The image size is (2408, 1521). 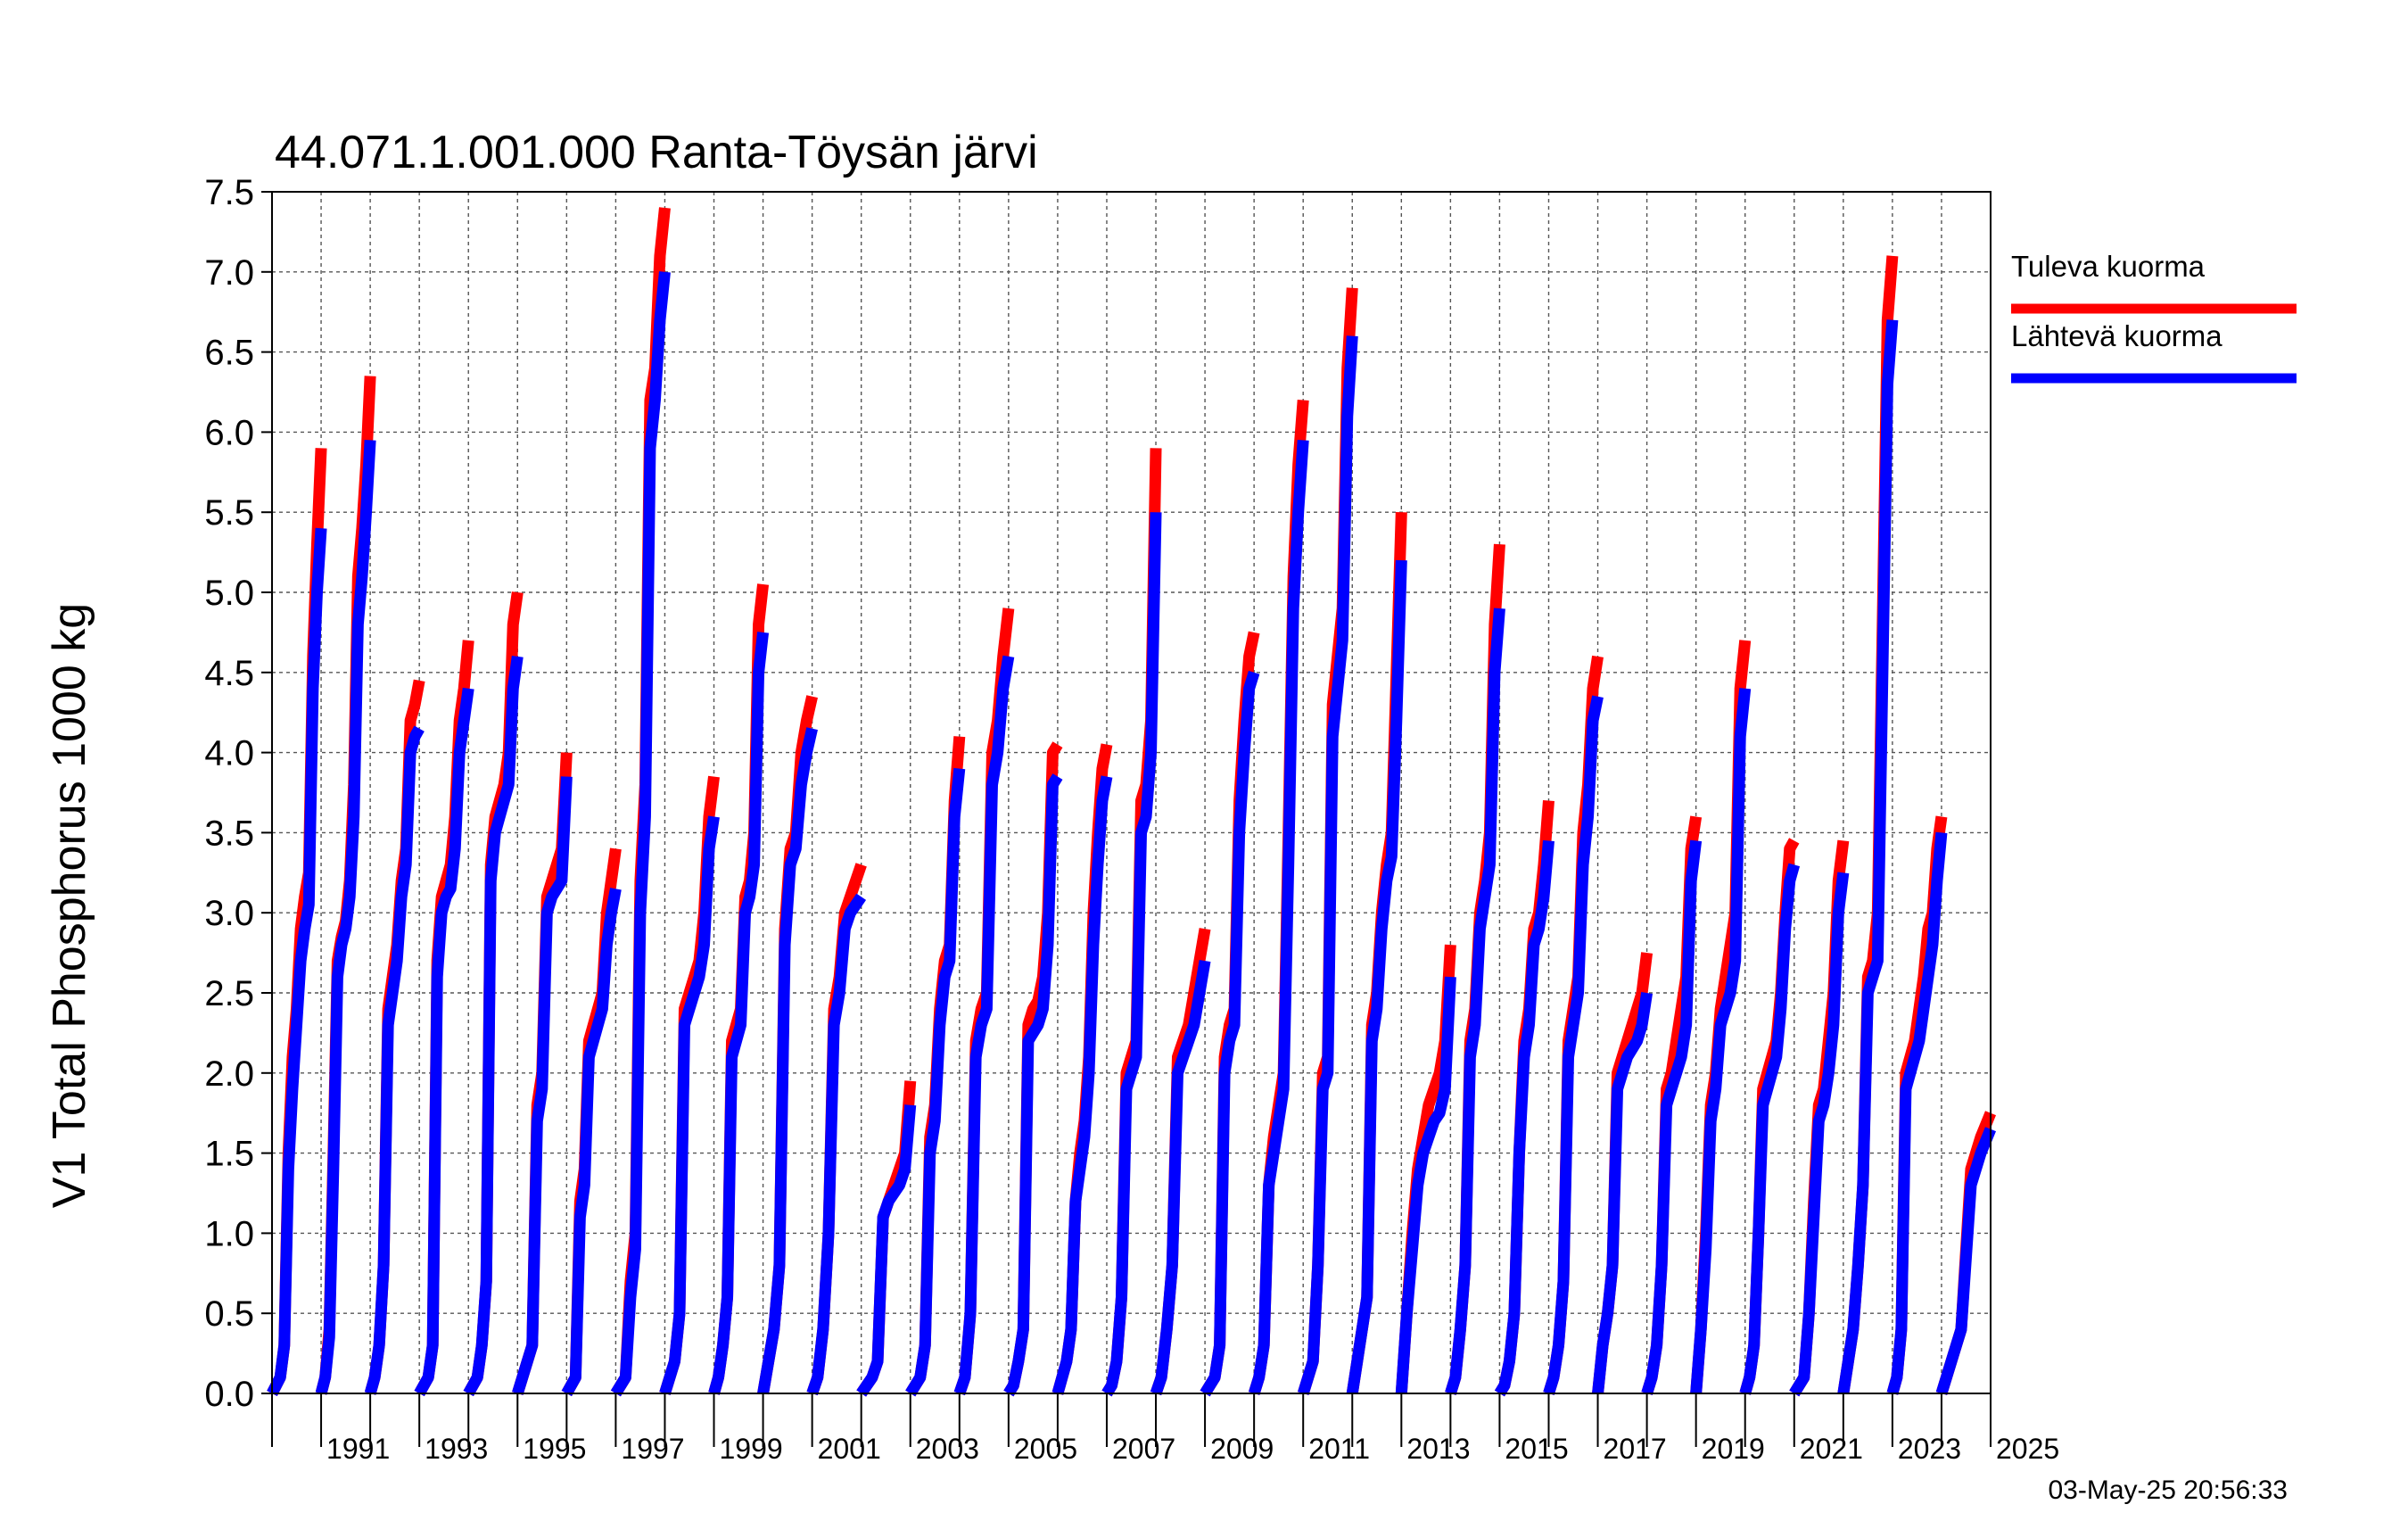 What do you see at coordinates (1536, 1449) in the screenshot?
I see `x-tick-label: 2015` at bounding box center [1536, 1449].